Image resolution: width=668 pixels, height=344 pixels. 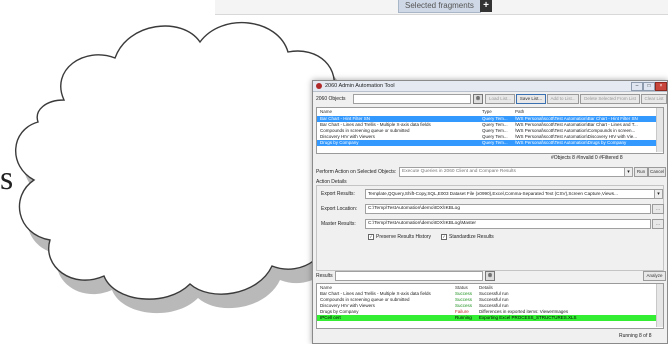 I want to click on perform-action-label: Perform Action on Selected Objects:, so click(x=356, y=172).